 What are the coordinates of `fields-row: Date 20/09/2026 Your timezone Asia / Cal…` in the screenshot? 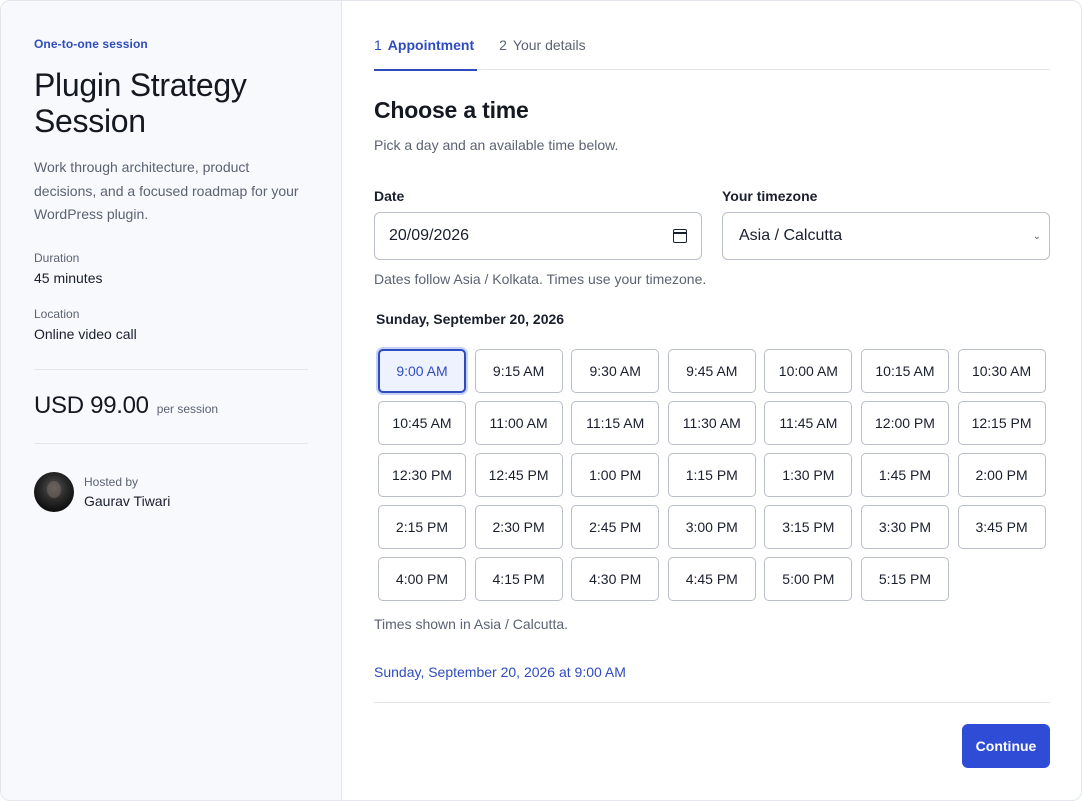 It's located at (712, 224).